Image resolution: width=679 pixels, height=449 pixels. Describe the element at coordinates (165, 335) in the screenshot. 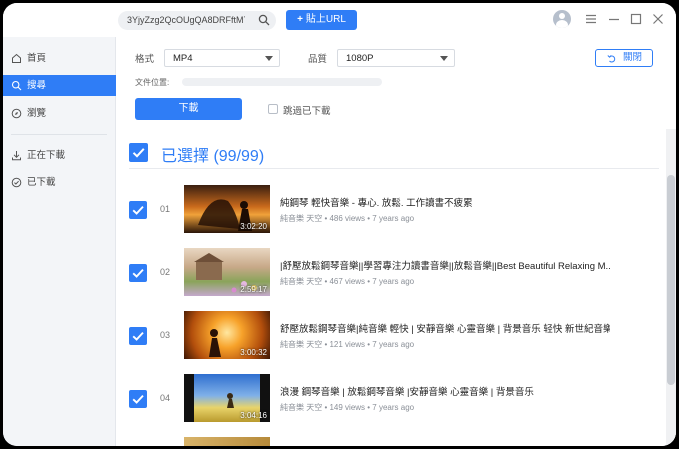

I see `item-index: 03` at that location.